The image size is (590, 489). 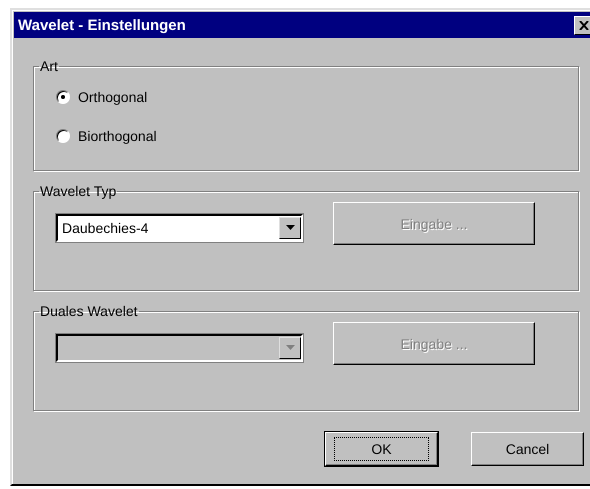 I want to click on dialog-button: OK, so click(x=381, y=449).